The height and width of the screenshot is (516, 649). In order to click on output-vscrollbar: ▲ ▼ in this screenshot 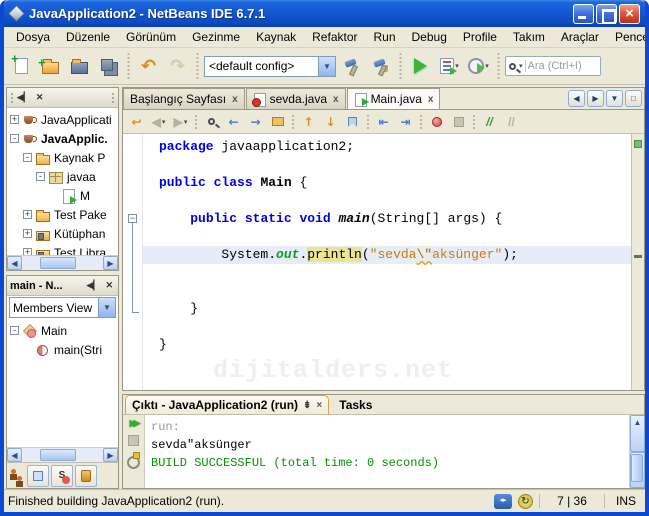, I will do `click(637, 451)`.